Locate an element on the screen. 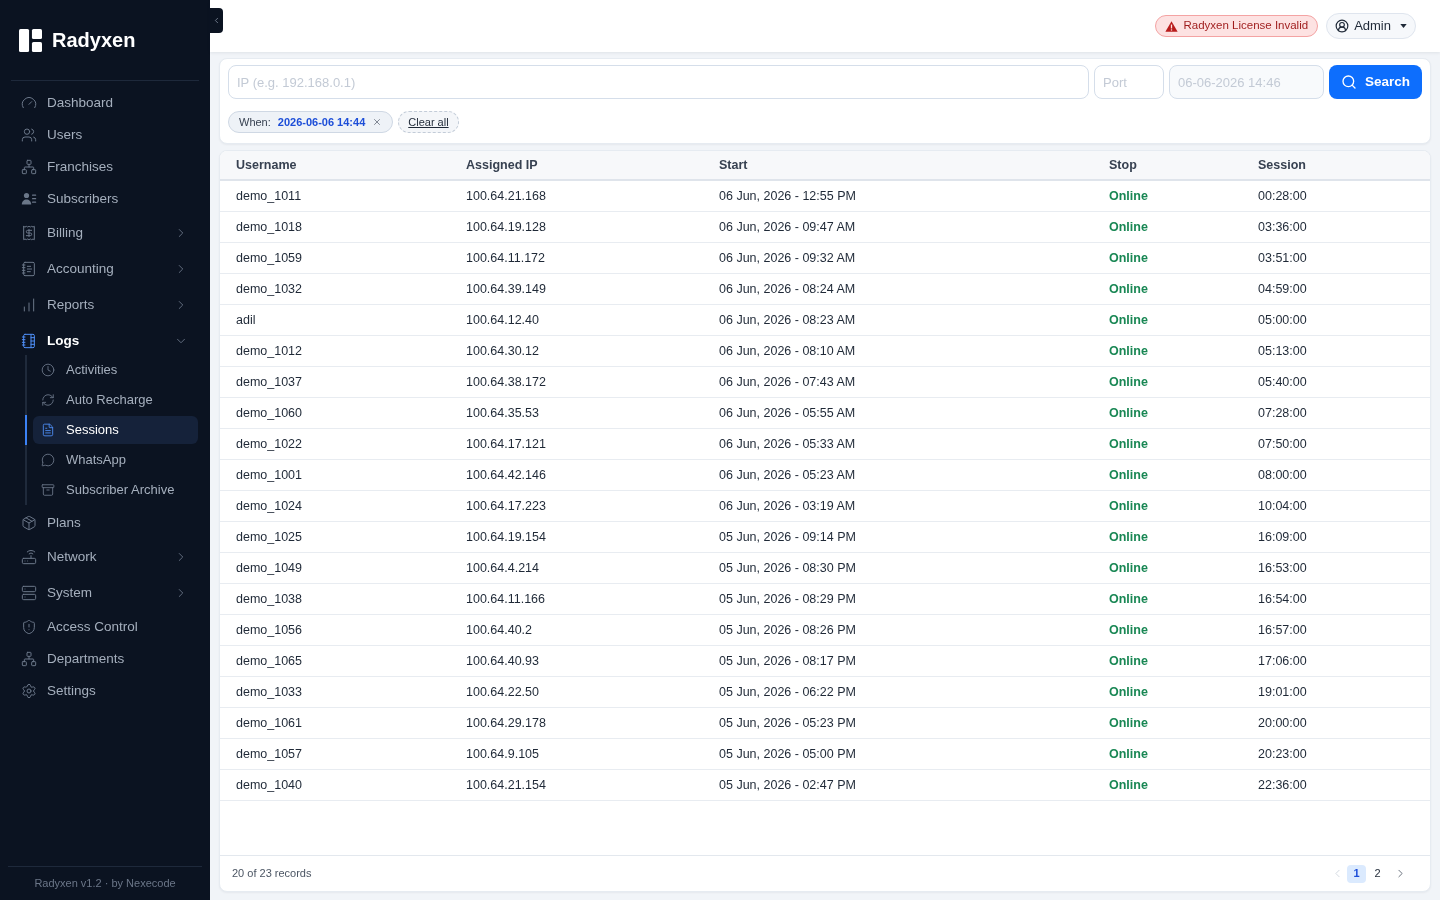 This screenshot has width=1440, height=900. table-cell-text: 10:04:00 is located at coordinates (1283, 506).